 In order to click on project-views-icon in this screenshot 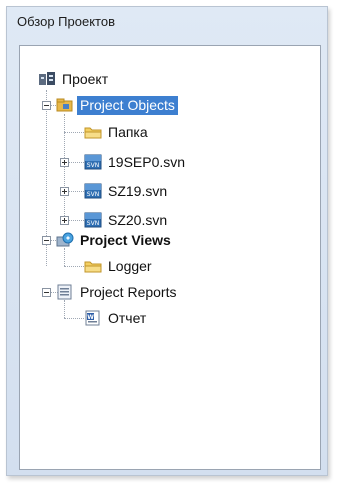, I will do `click(65, 239)`.